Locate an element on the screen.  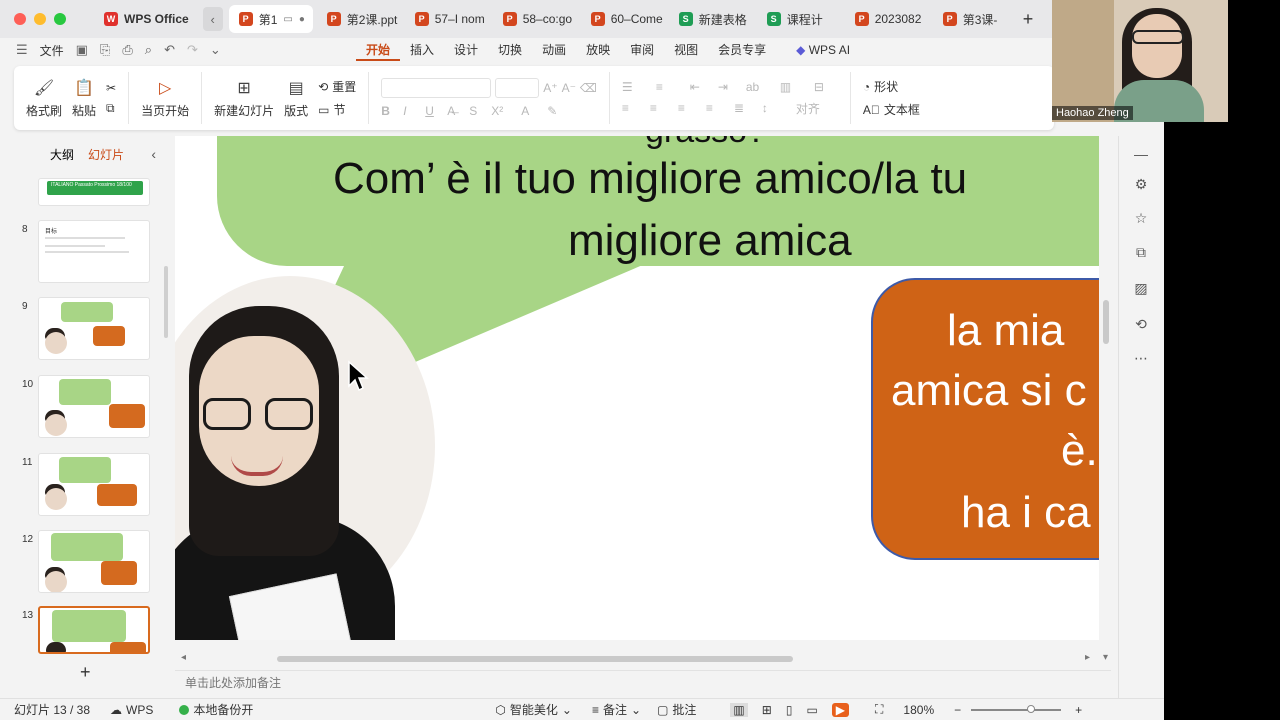
scroll-right-arrow-icon: ▸ is located at coordinates (1087, 657).